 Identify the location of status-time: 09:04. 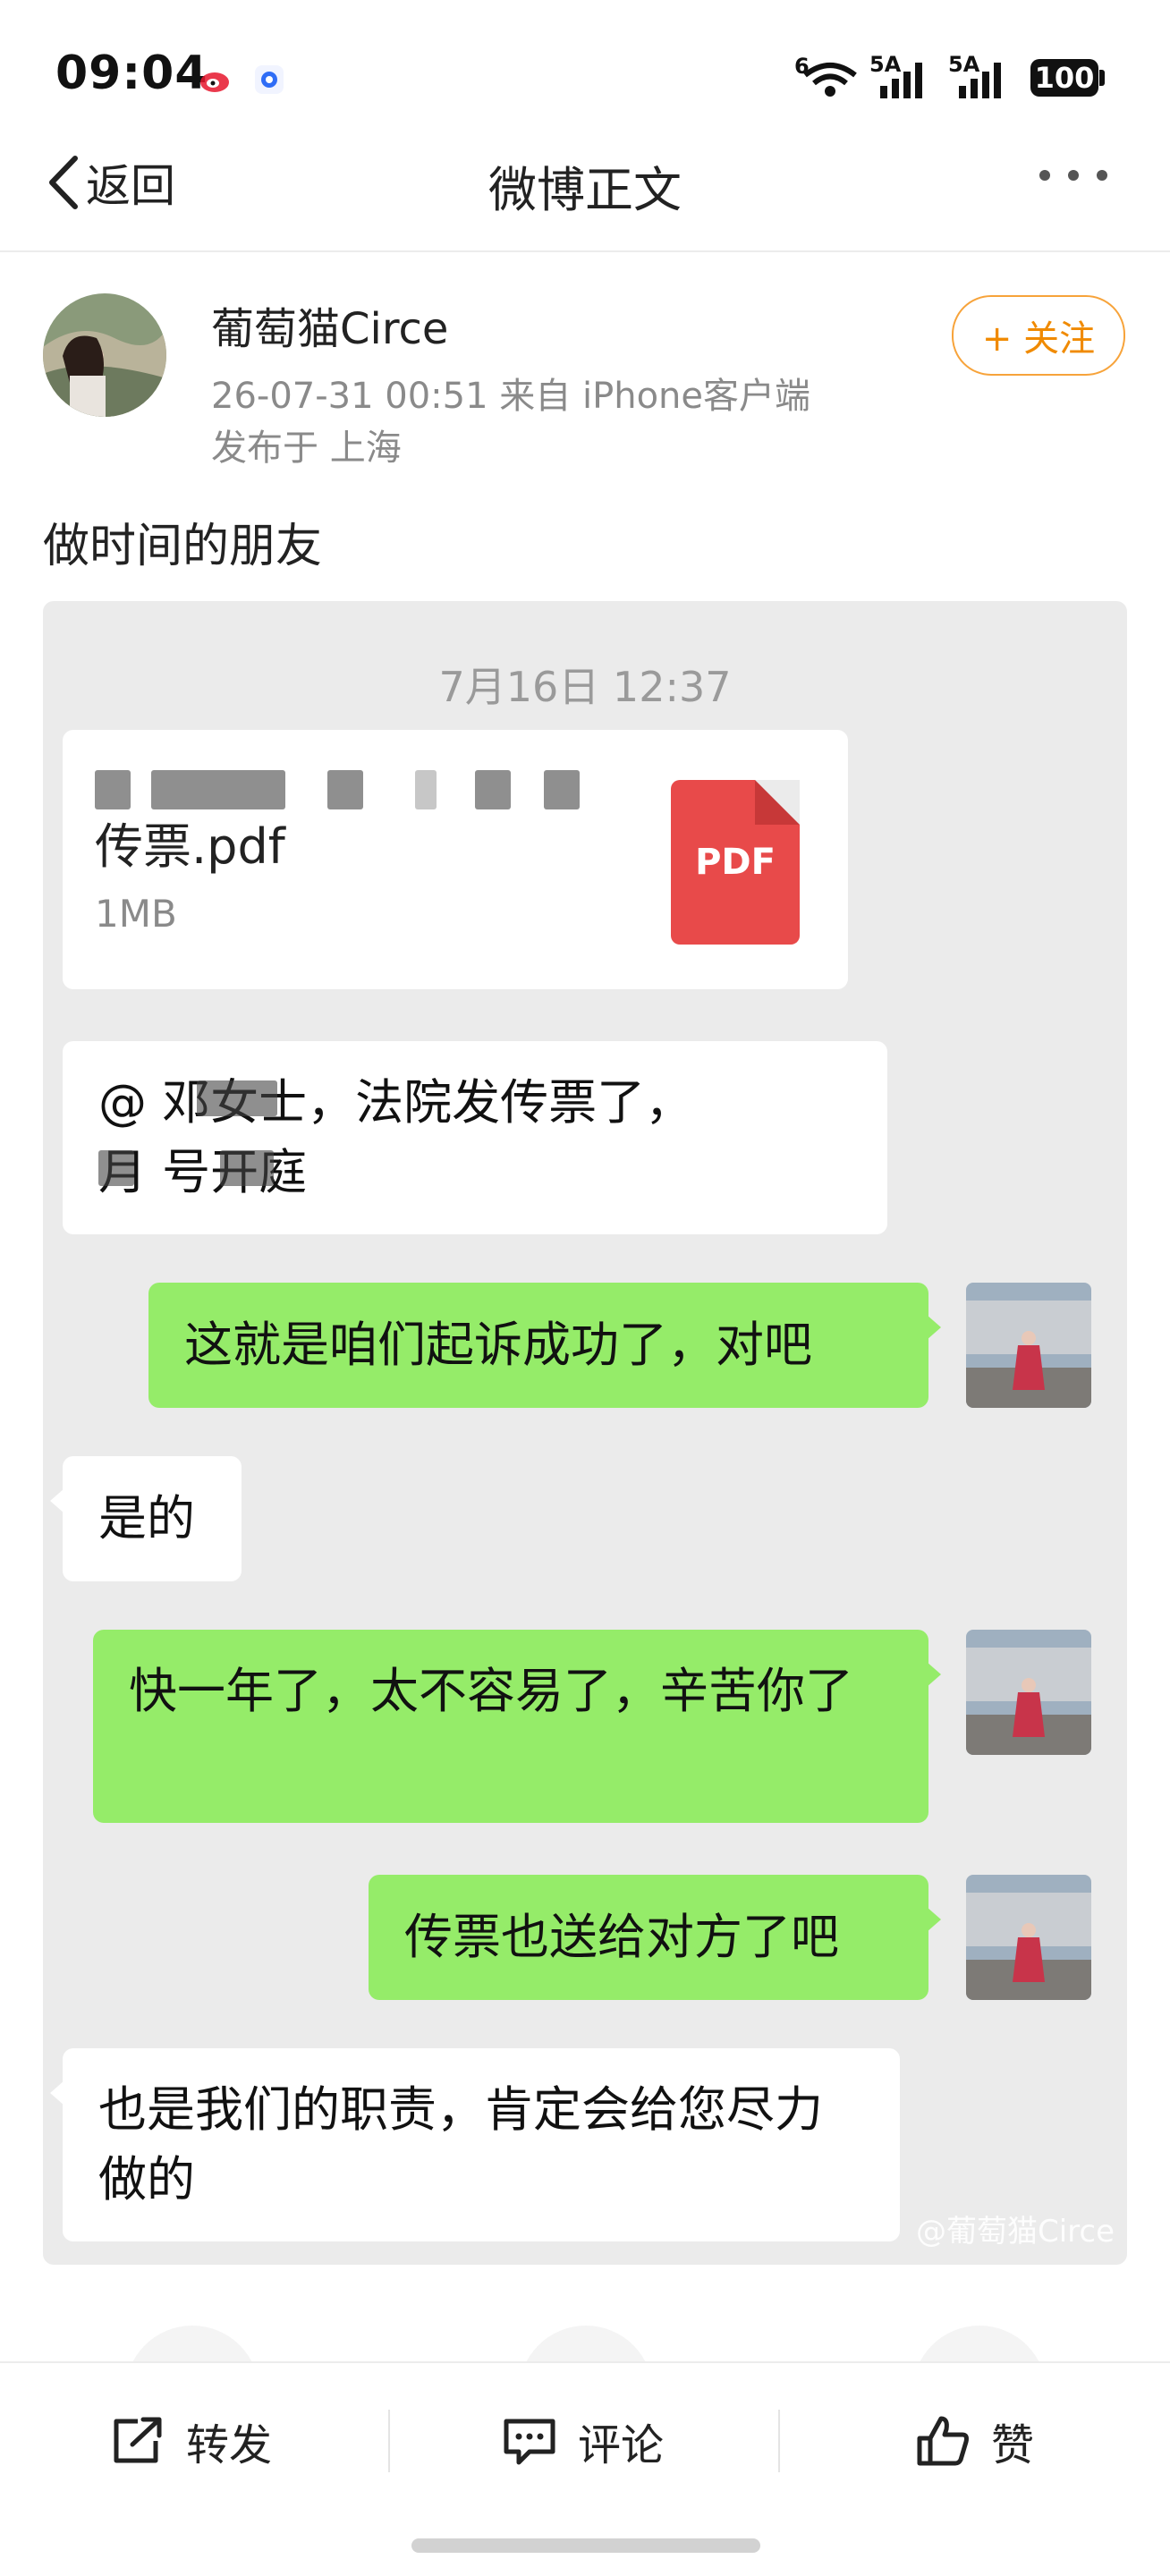
(131, 73).